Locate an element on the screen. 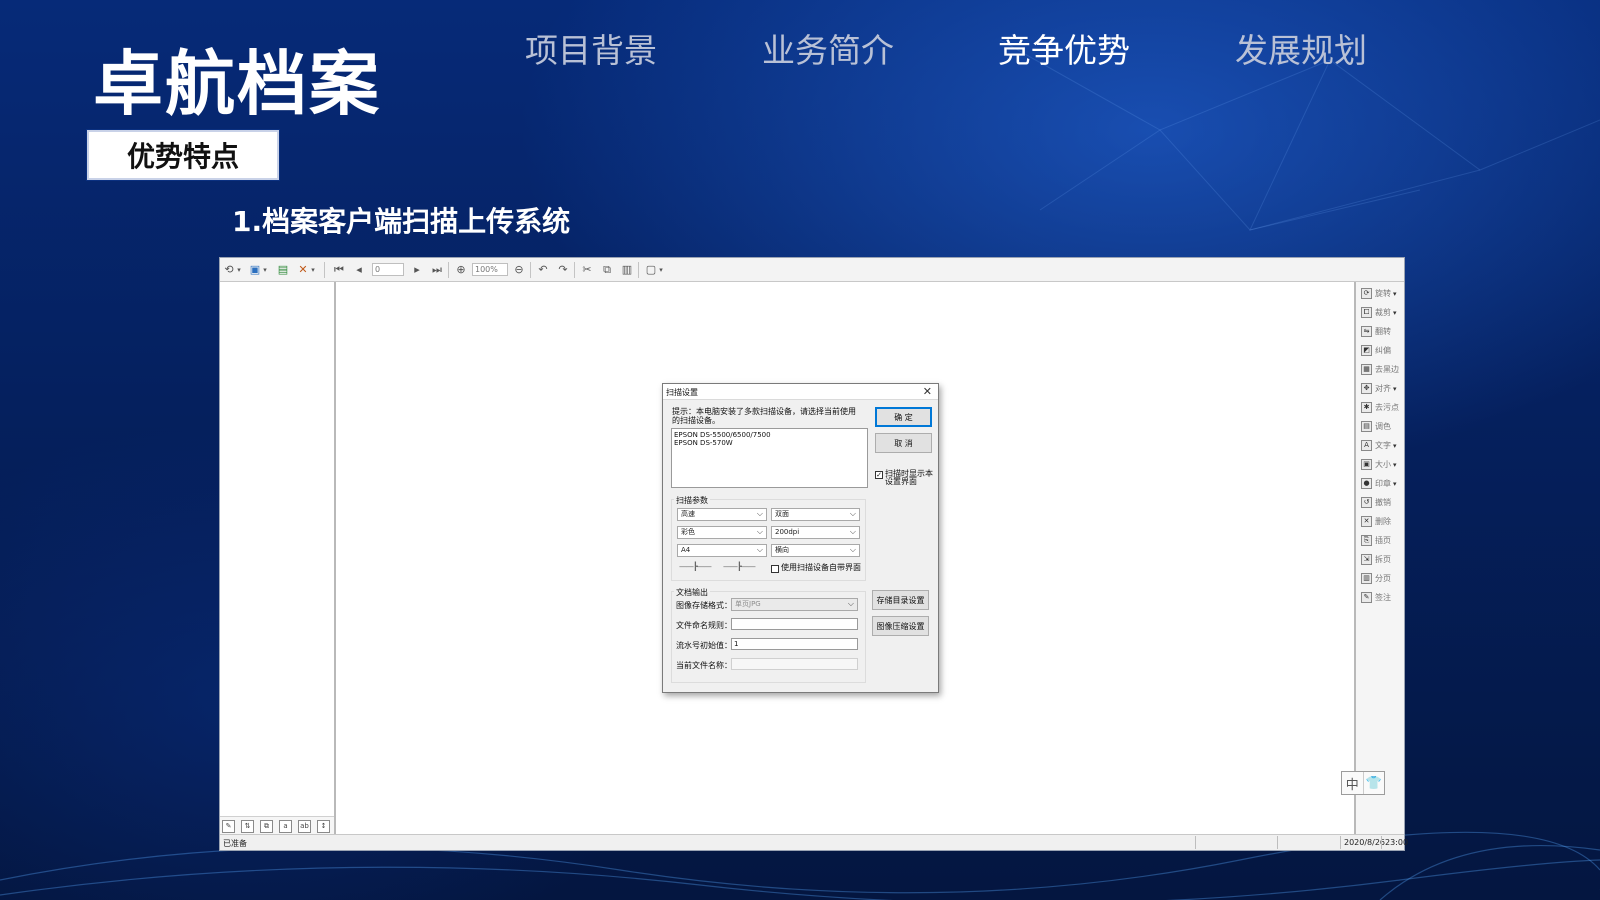  scan-icon: ⟲ is located at coordinates (229, 269).